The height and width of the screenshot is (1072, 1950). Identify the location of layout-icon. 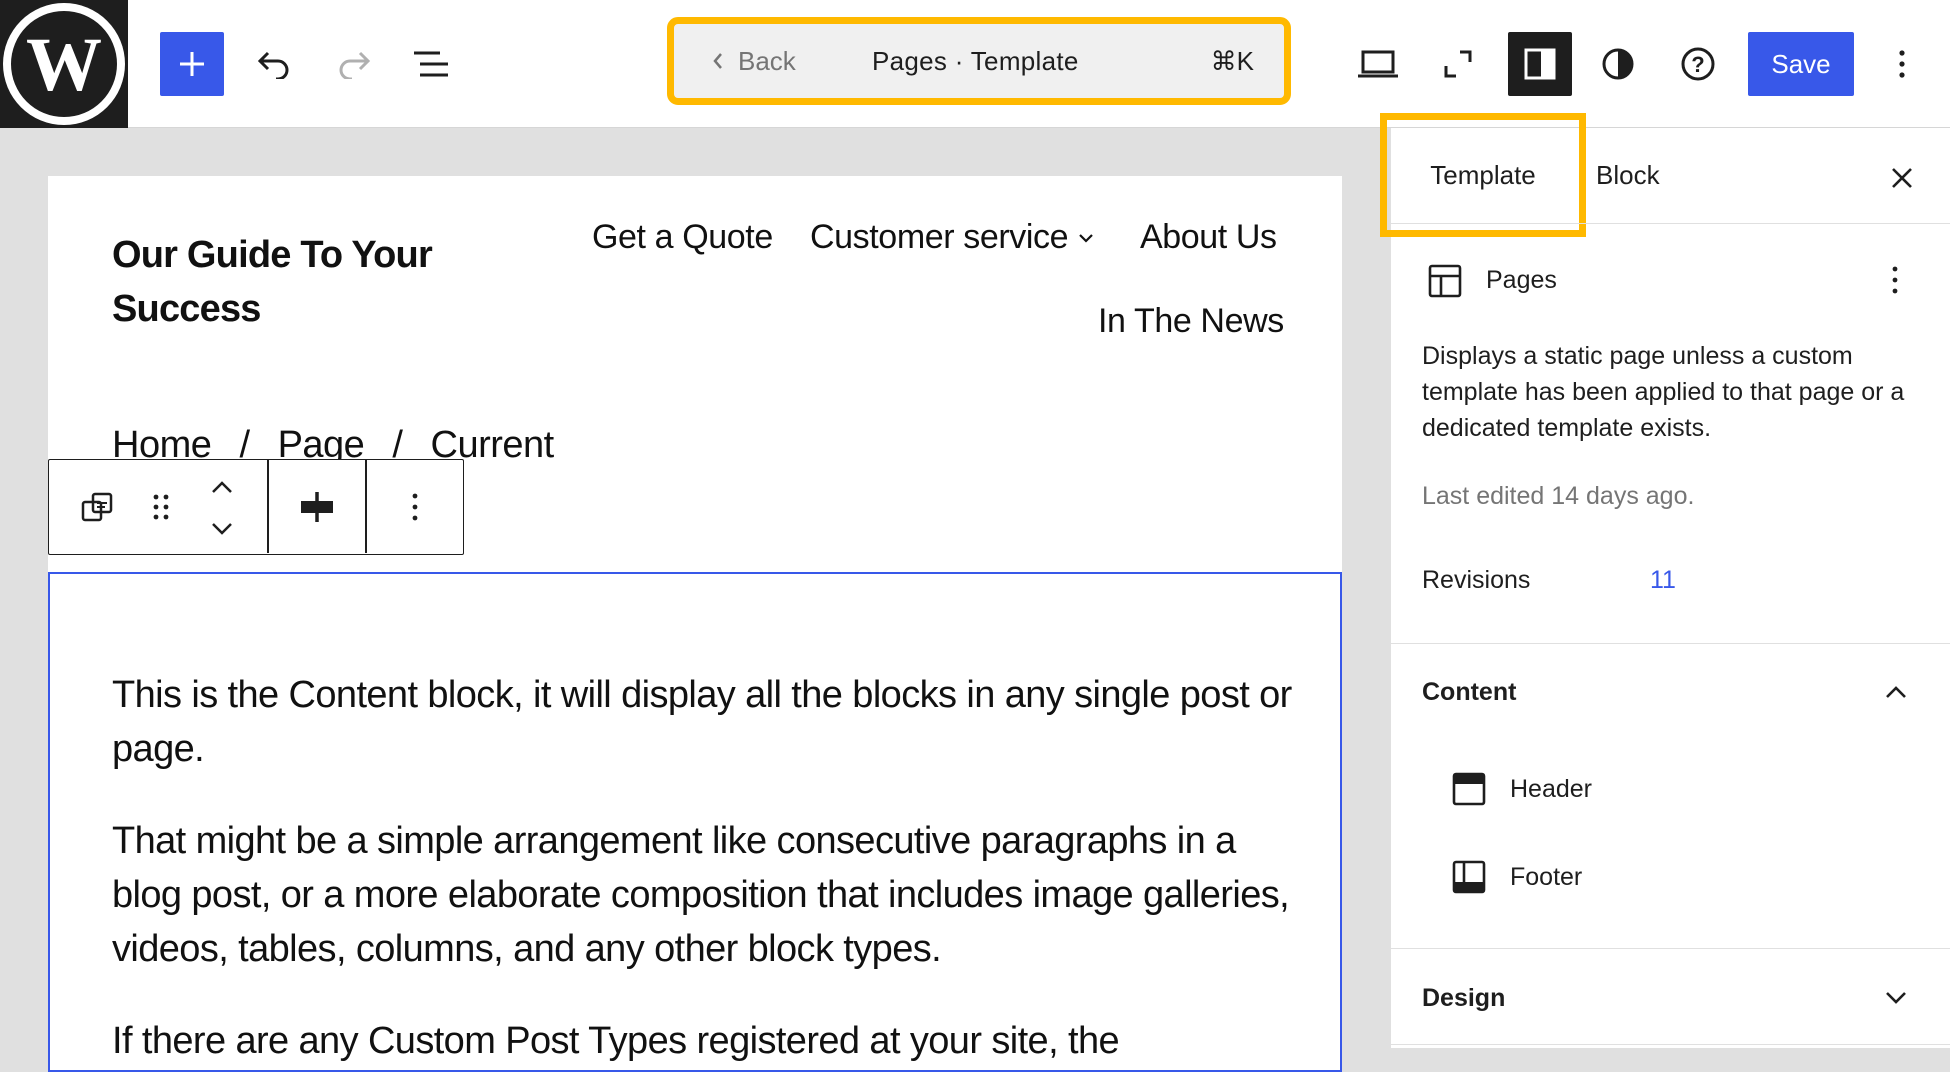
(1445, 283).